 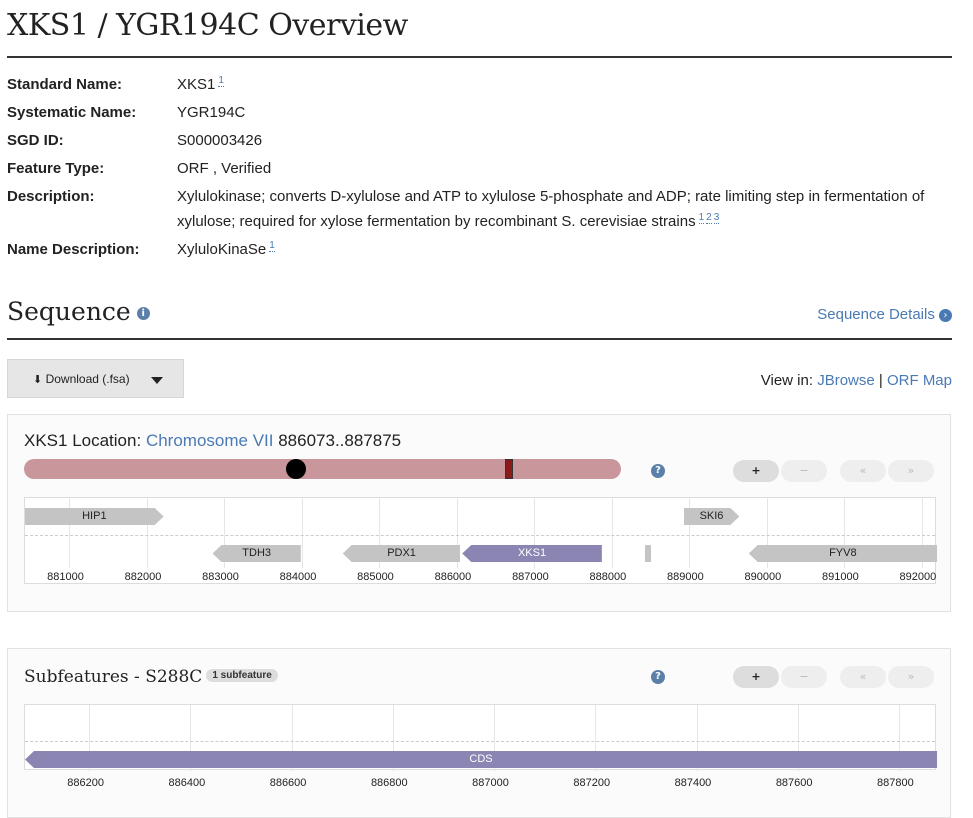 What do you see at coordinates (72, 112) in the screenshot?
I see `systematic-name-label: Systematic Name:` at bounding box center [72, 112].